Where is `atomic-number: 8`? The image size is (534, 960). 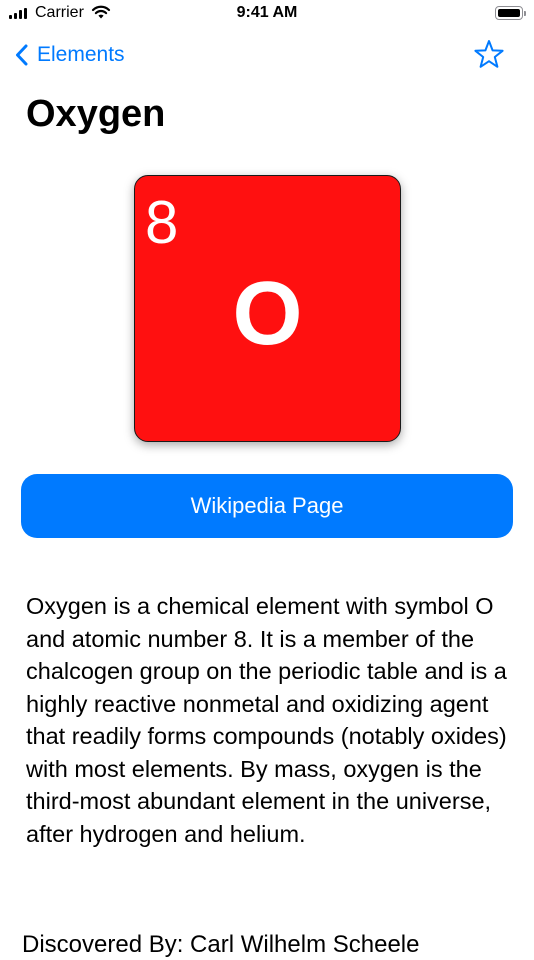 atomic-number: 8 is located at coordinates (162, 222).